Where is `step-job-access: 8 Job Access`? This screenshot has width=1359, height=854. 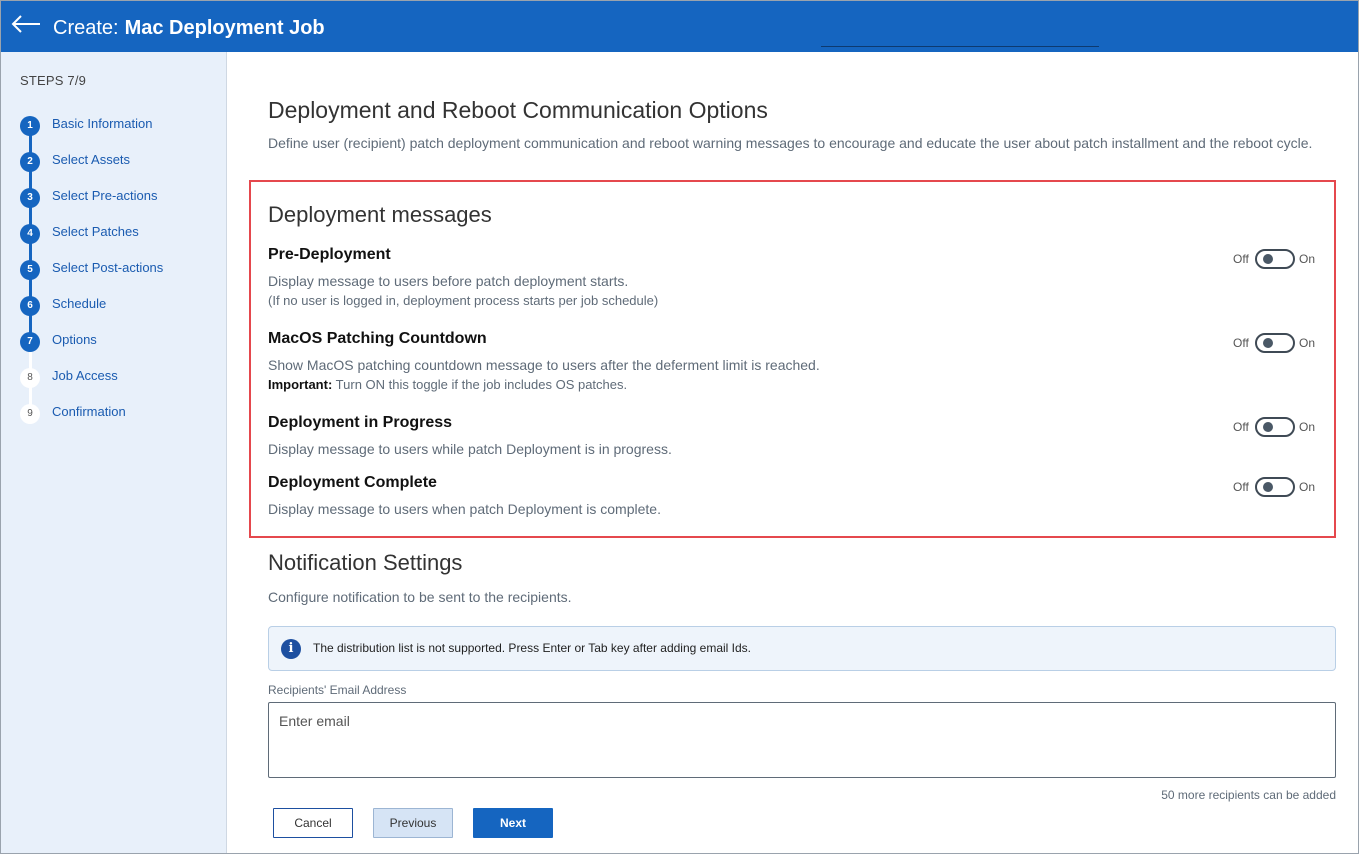
step-job-access: 8 Job Access is located at coordinates (114, 376).